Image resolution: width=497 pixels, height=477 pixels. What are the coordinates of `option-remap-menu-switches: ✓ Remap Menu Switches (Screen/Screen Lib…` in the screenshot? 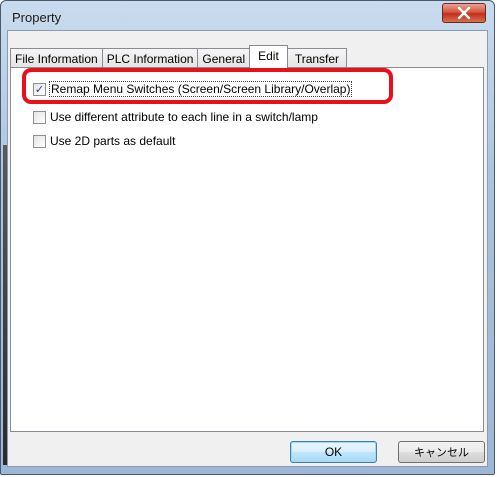 It's located at (193, 89).